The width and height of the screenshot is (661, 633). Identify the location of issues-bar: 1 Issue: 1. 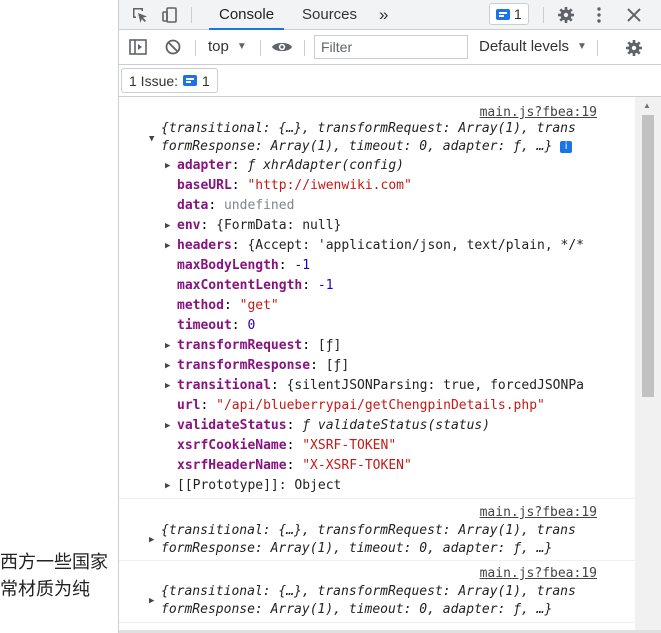
(390, 81).